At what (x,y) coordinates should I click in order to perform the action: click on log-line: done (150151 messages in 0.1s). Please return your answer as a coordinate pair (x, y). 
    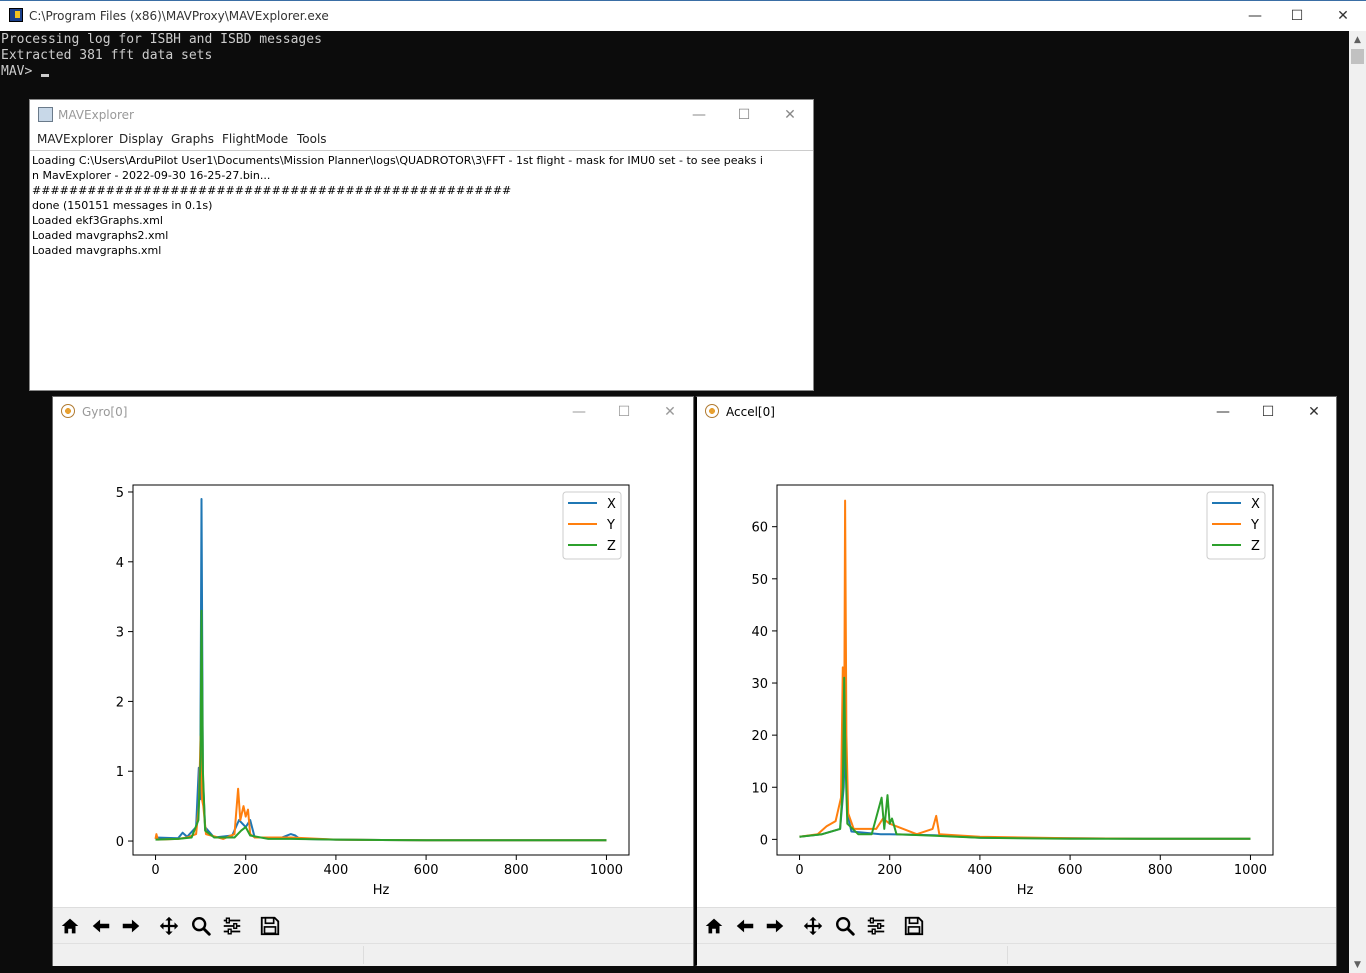
    Looking at the image, I should click on (122, 205).